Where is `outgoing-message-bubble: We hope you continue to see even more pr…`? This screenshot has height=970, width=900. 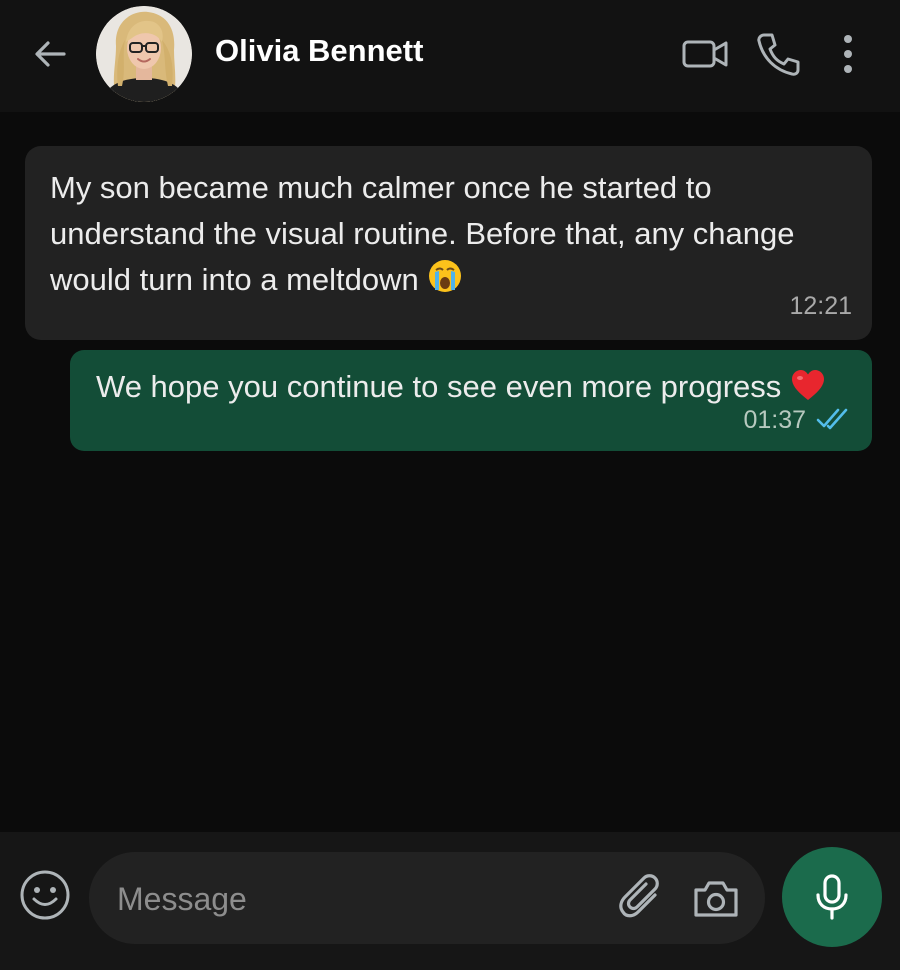 outgoing-message-bubble: We hope you continue to see even more pr… is located at coordinates (471, 400).